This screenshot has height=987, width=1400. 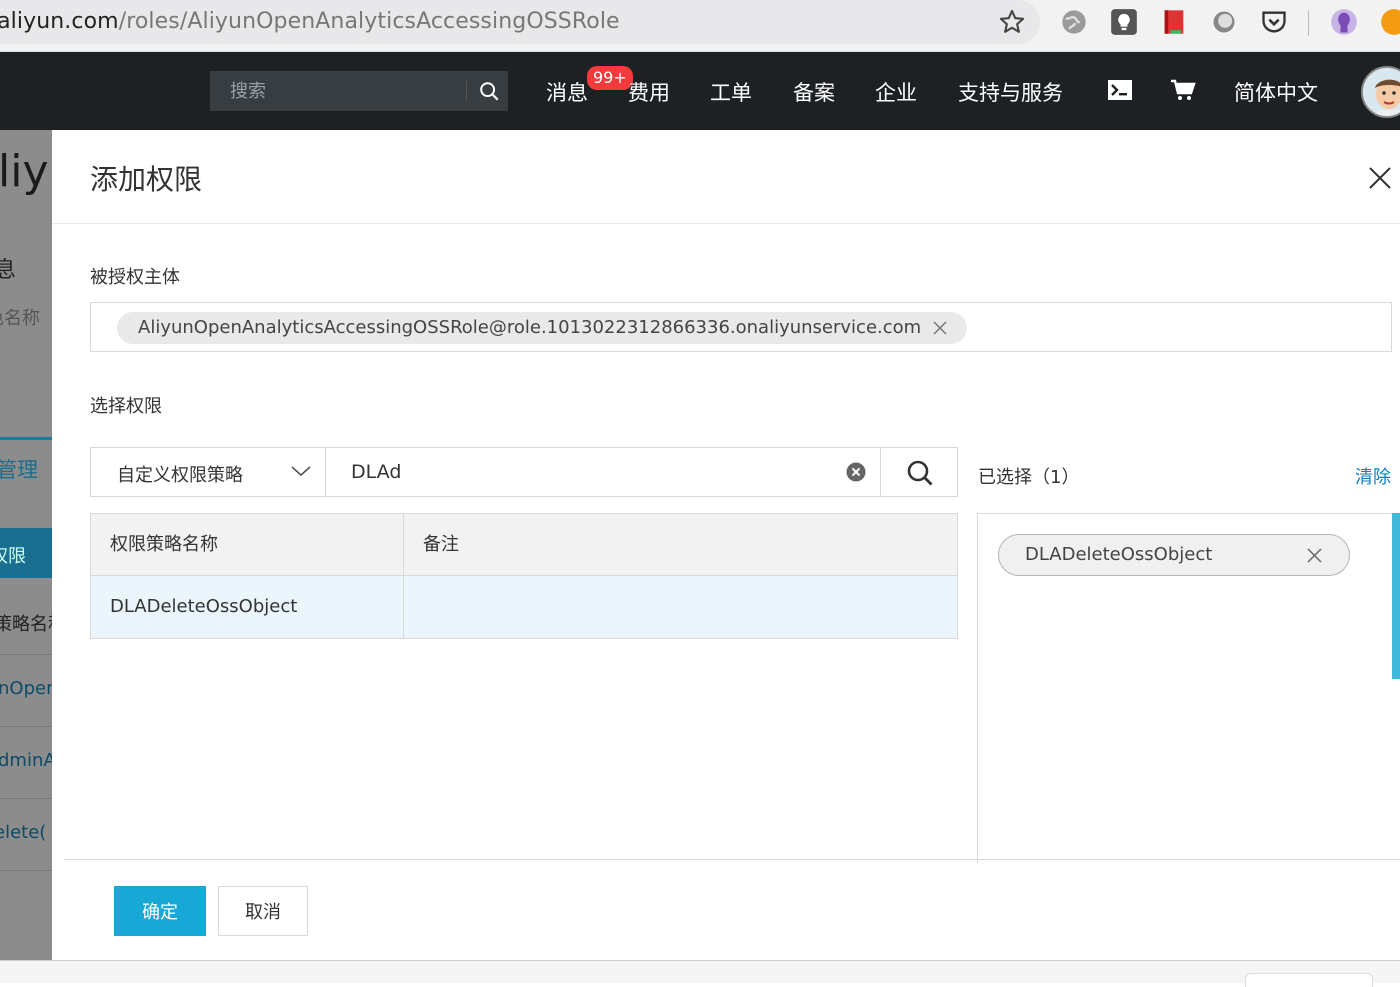 What do you see at coordinates (1119, 554) in the screenshot?
I see `selected-policy-name: DLADeleteOssObject` at bounding box center [1119, 554].